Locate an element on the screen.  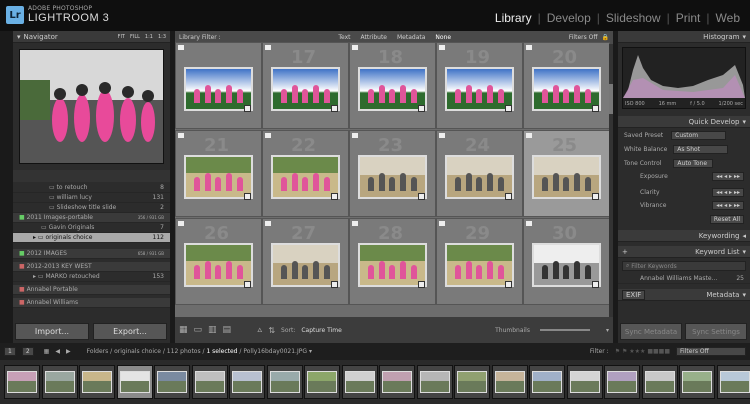
grid-cell: 27 is located at coordinates (305, 261).